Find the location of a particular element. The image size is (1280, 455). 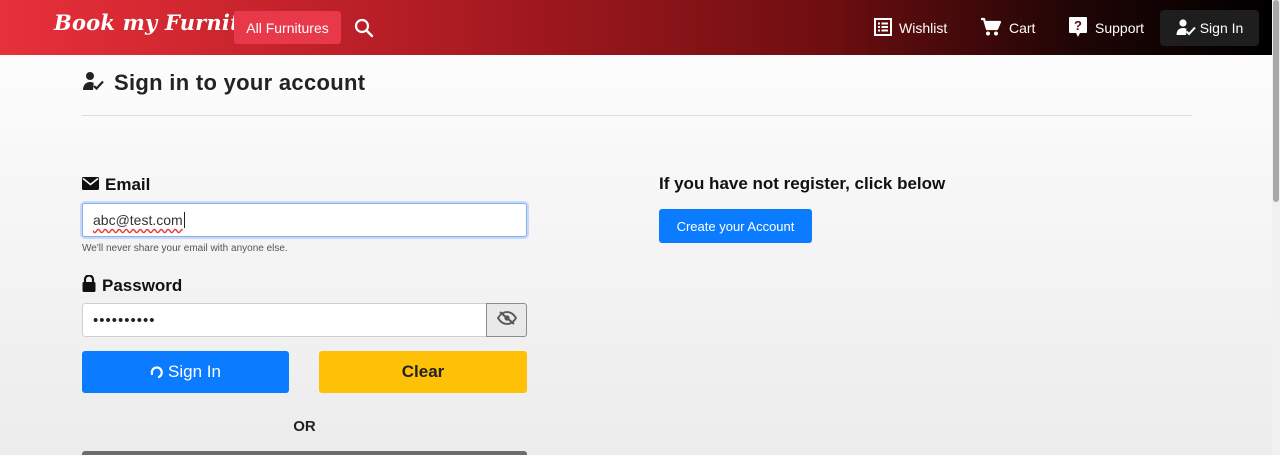

lock-icon is located at coordinates (92, 285).